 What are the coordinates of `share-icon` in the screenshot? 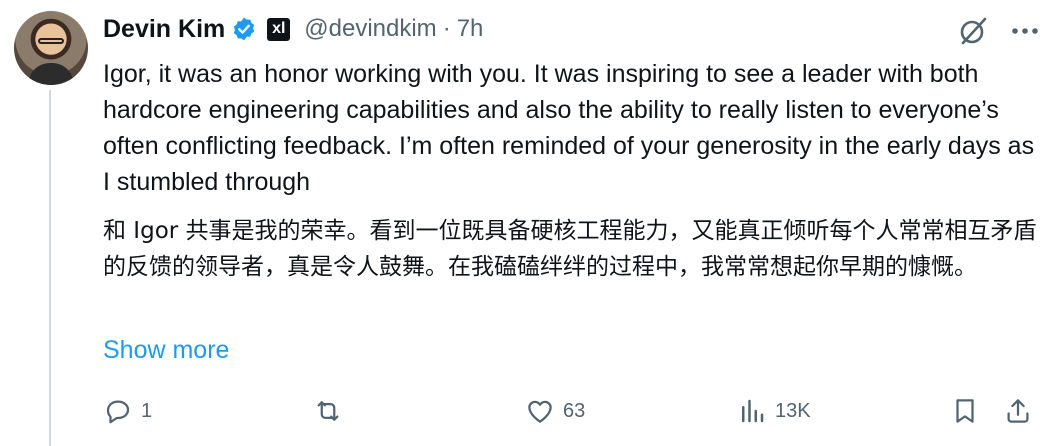 It's located at (1018, 411).